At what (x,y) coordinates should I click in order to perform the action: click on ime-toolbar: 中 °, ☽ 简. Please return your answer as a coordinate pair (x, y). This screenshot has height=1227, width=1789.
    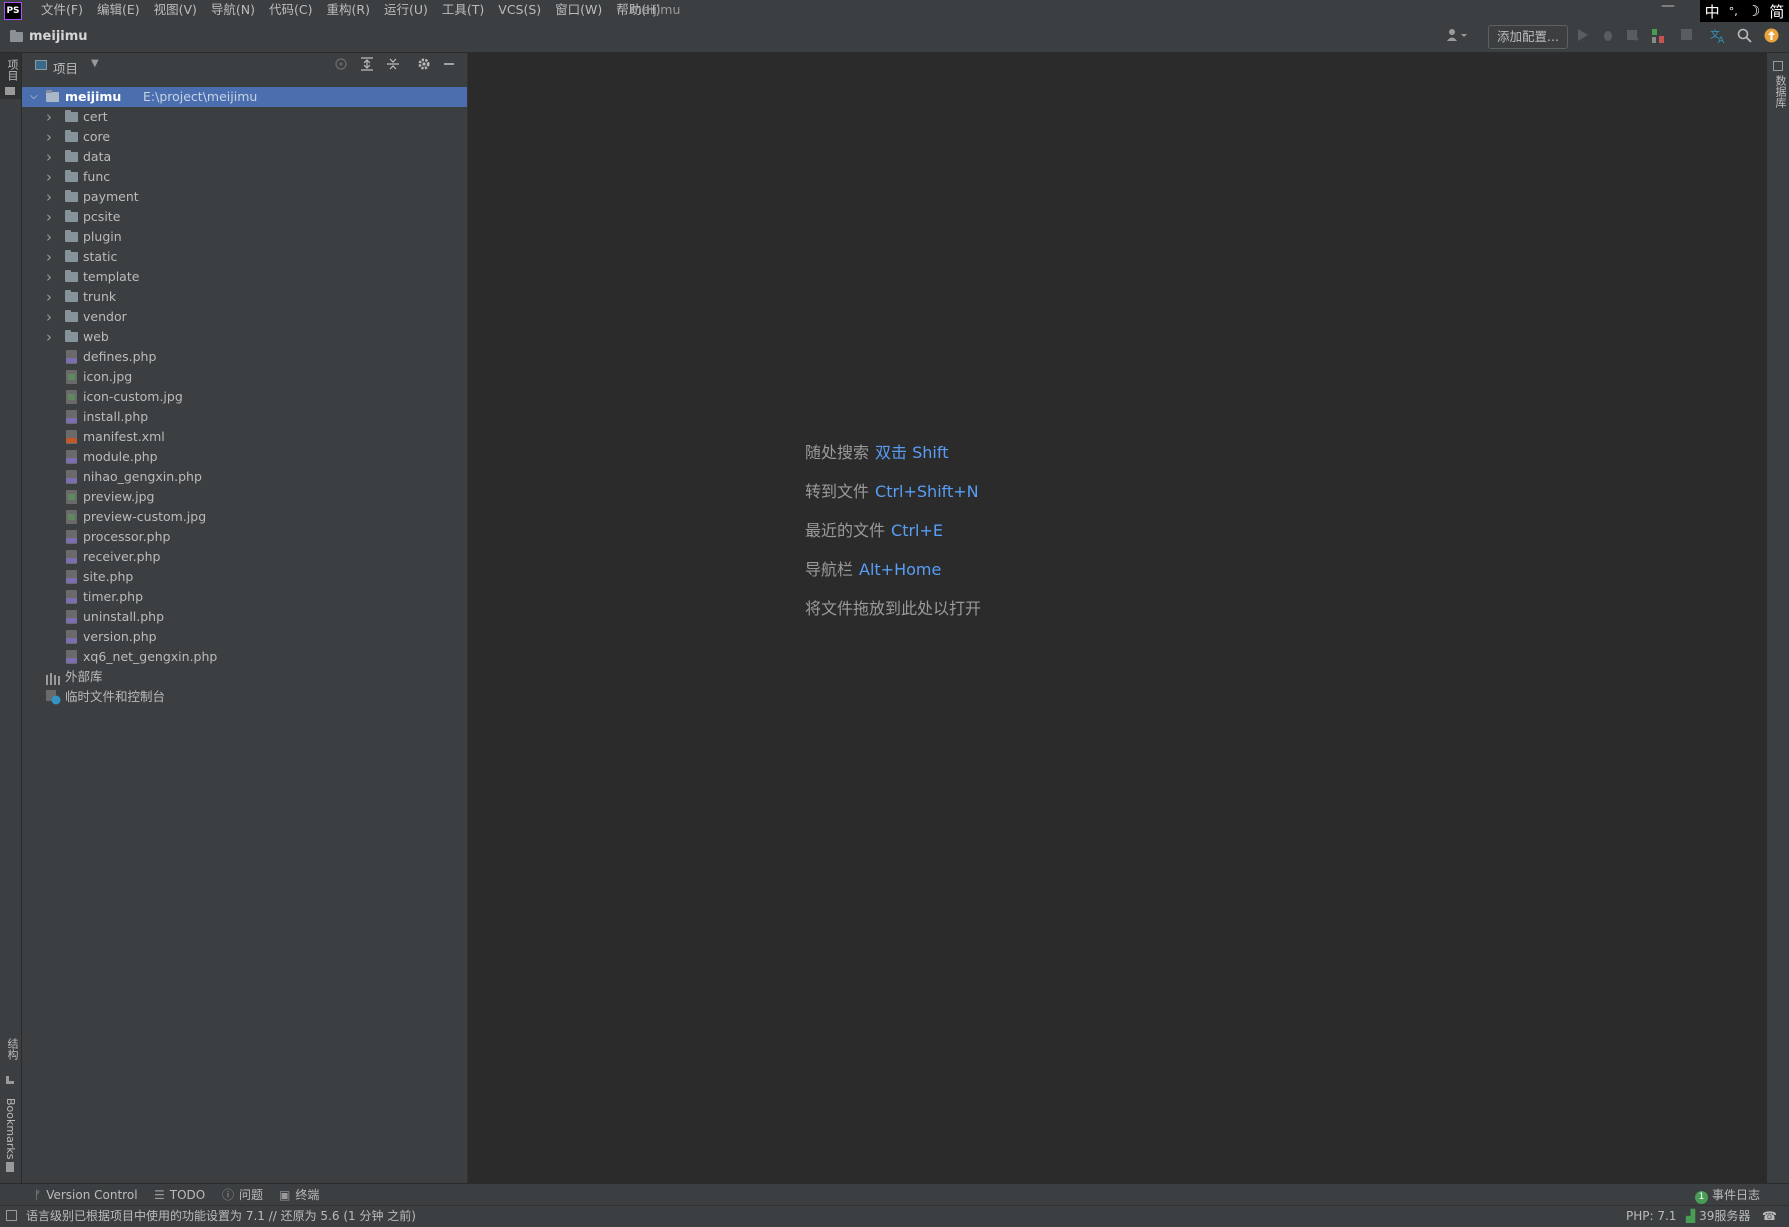
    Looking at the image, I should click on (1744, 11).